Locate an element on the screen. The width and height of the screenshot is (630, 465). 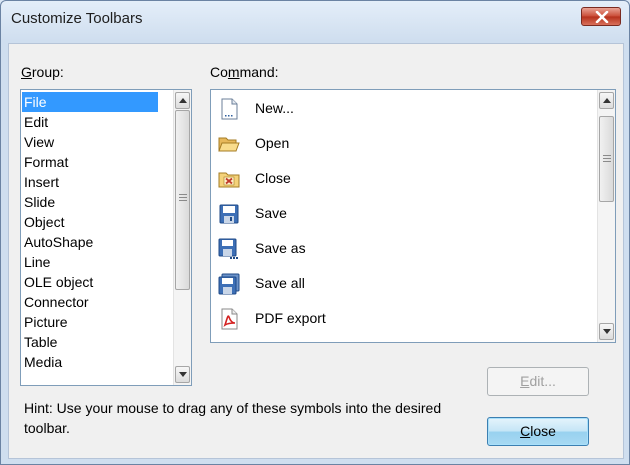
close-icon is located at coordinates (602, 17).